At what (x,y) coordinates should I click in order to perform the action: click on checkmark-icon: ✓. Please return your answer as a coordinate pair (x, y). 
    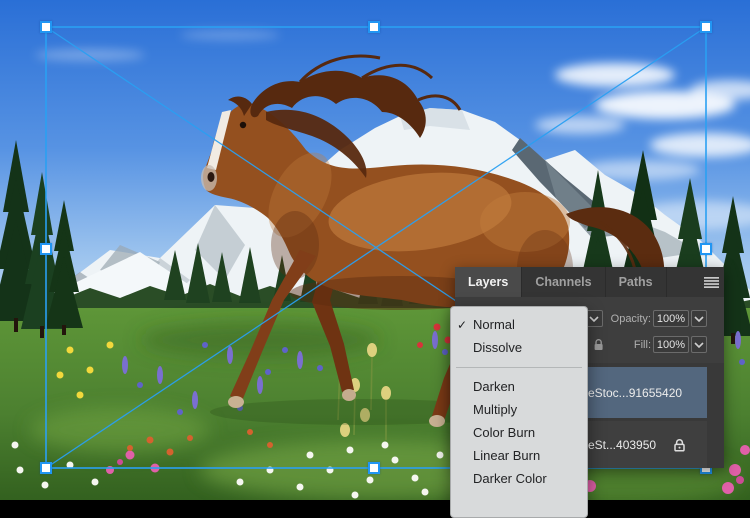
    Looking at the image, I should click on (462, 325).